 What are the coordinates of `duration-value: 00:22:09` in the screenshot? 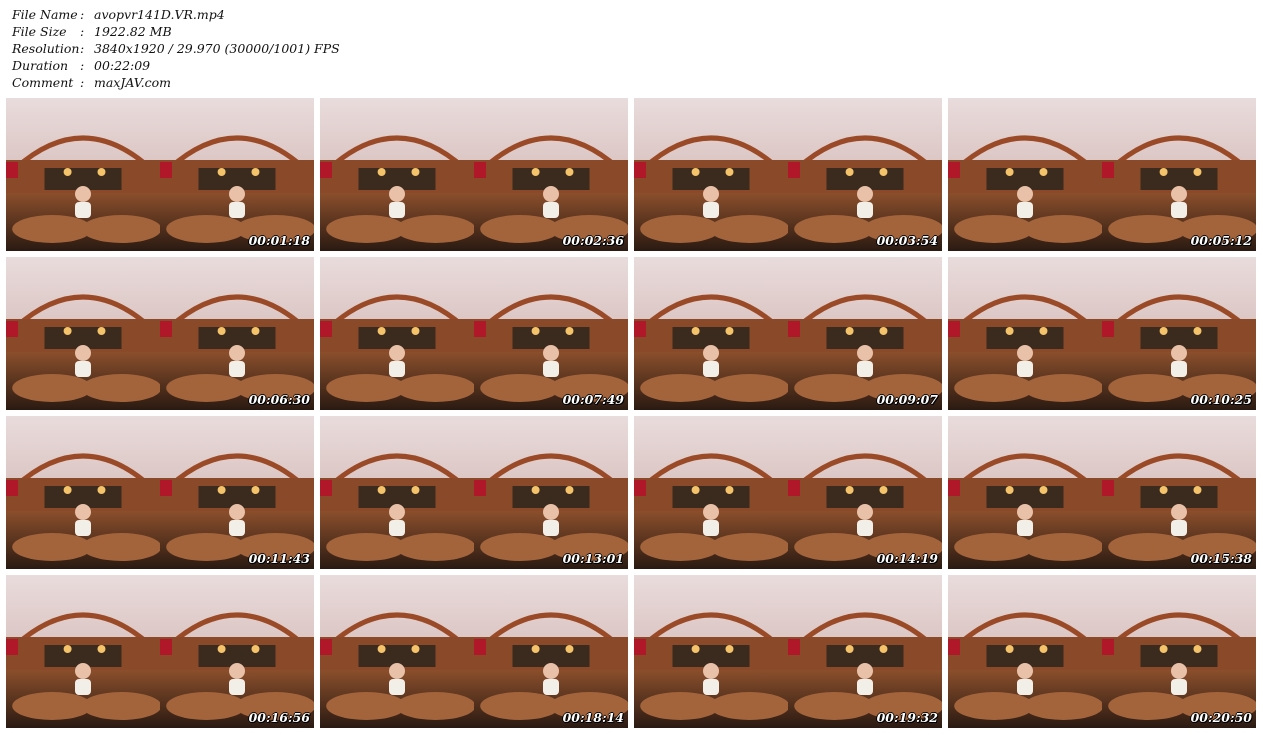 It's located at (122, 65).